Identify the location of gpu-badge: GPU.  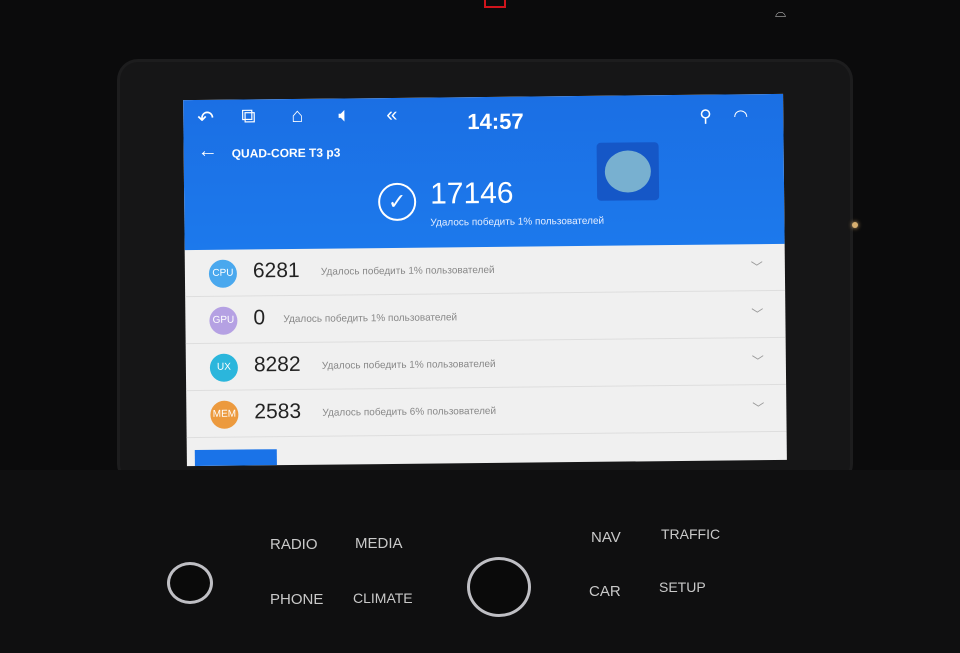
(223, 320).